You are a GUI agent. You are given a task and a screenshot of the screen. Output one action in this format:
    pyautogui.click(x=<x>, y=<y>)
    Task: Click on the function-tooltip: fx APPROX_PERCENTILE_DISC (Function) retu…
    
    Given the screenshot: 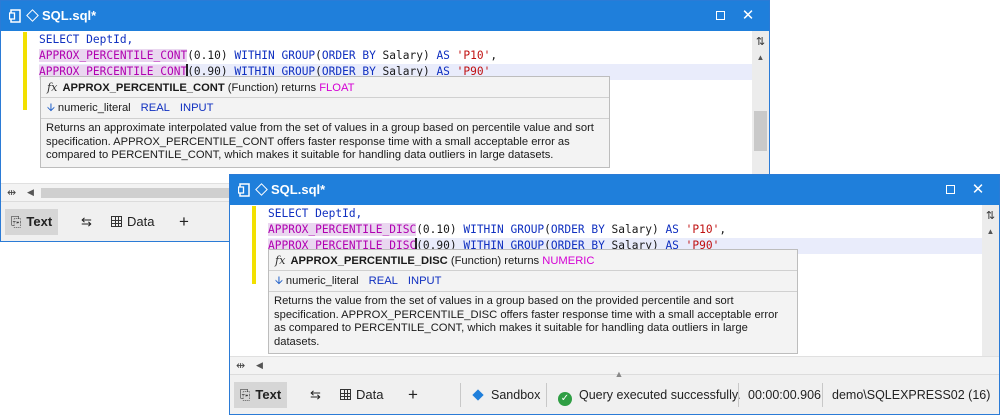 What is the action you would take?
    pyautogui.click(x=533, y=301)
    